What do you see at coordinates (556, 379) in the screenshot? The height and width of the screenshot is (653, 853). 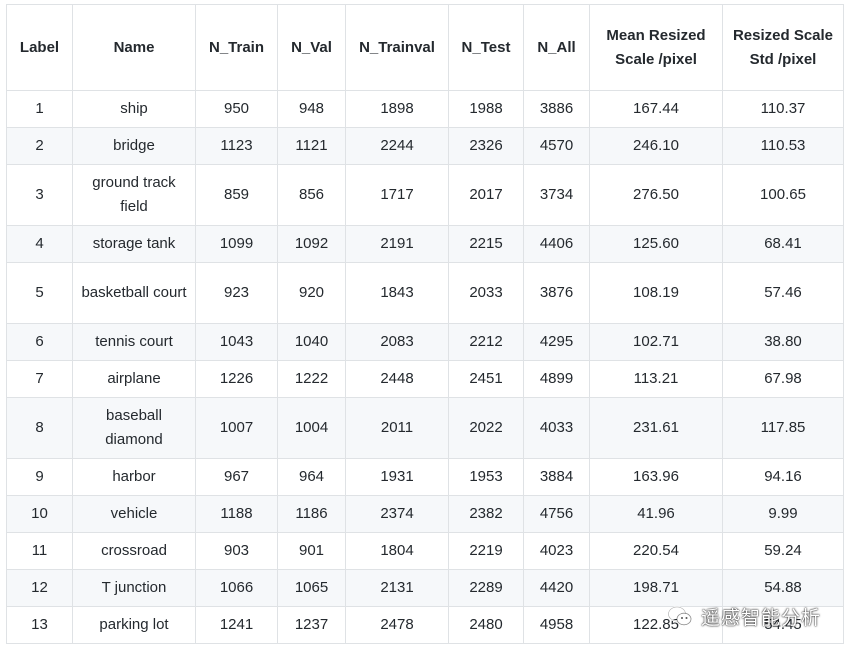 I see `cell-n-all: 4899` at bounding box center [556, 379].